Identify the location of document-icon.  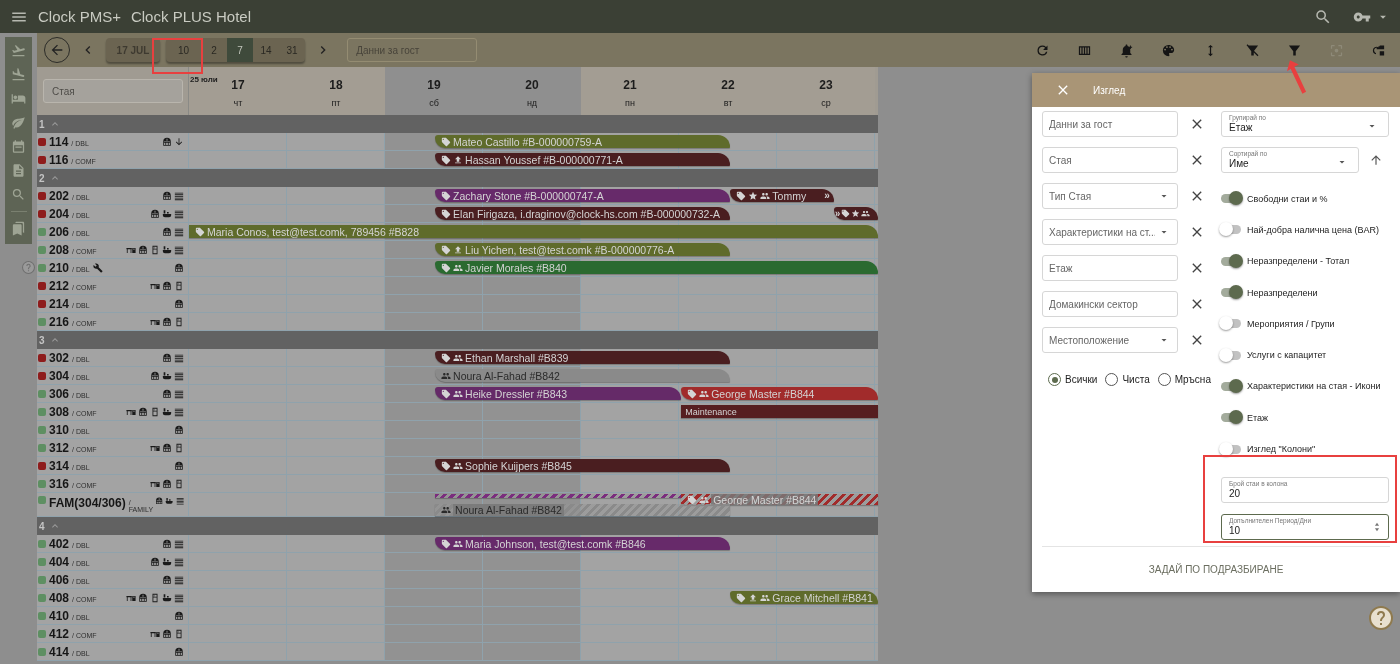
(18, 170).